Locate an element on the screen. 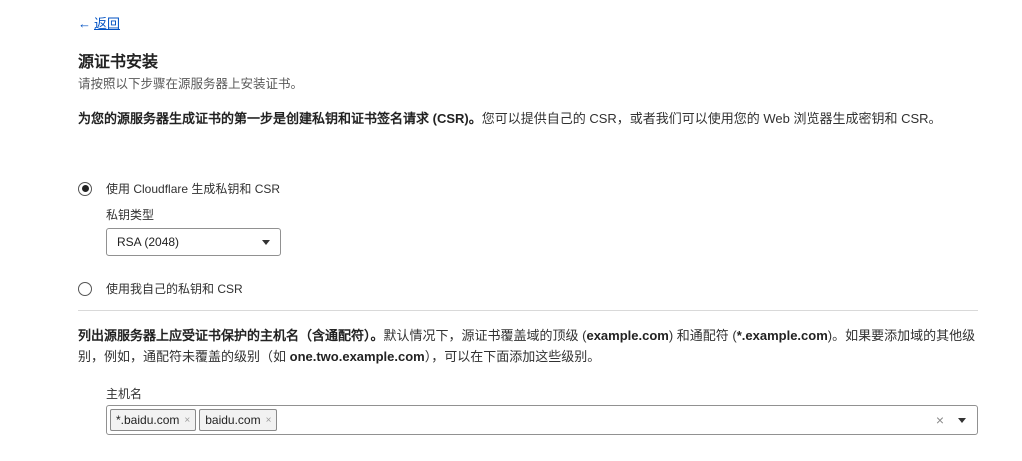  arrow-left-icon: ← is located at coordinates (84, 23).